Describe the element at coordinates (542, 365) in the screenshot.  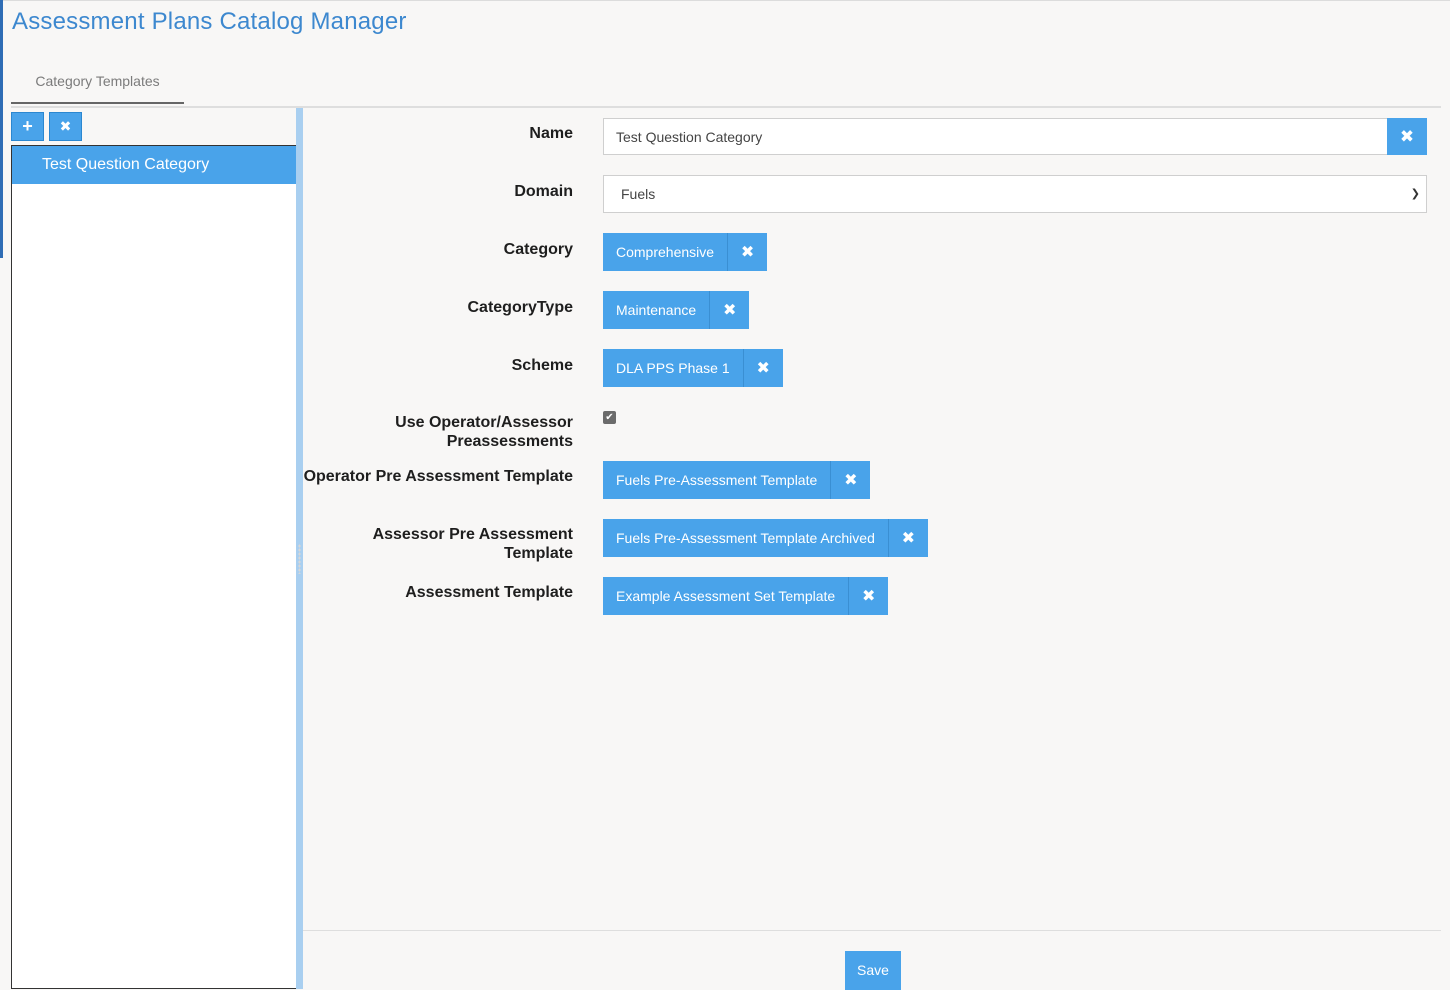
I see `scheme-label: Scheme` at that location.